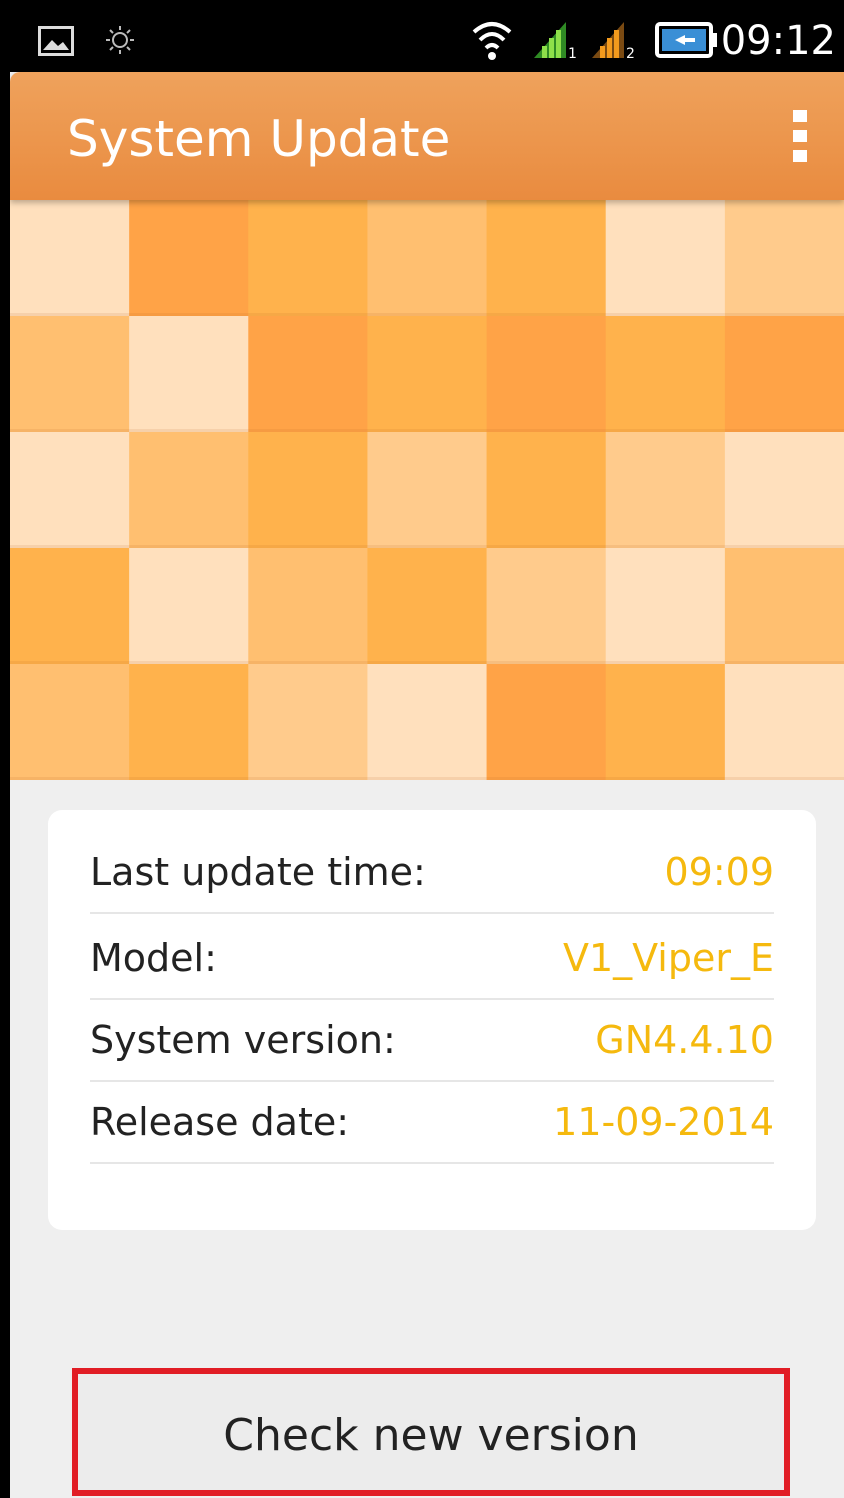 Image resolution: width=844 pixels, height=1498 pixels. What do you see at coordinates (153, 958) in the screenshot?
I see `info-label: Model:` at bounding box center [153, 958].